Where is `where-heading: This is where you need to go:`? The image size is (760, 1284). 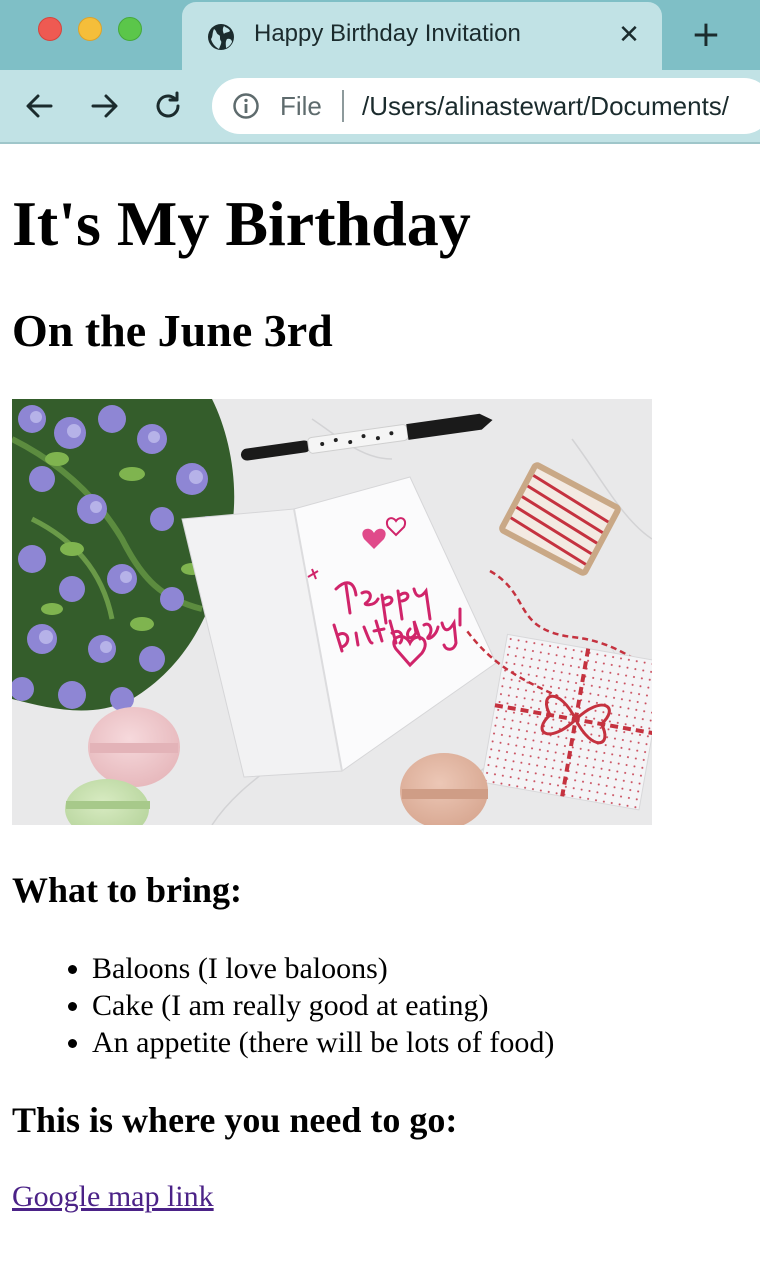 where-heading: This is where you need to go: is located at coordinates (235, 1120).